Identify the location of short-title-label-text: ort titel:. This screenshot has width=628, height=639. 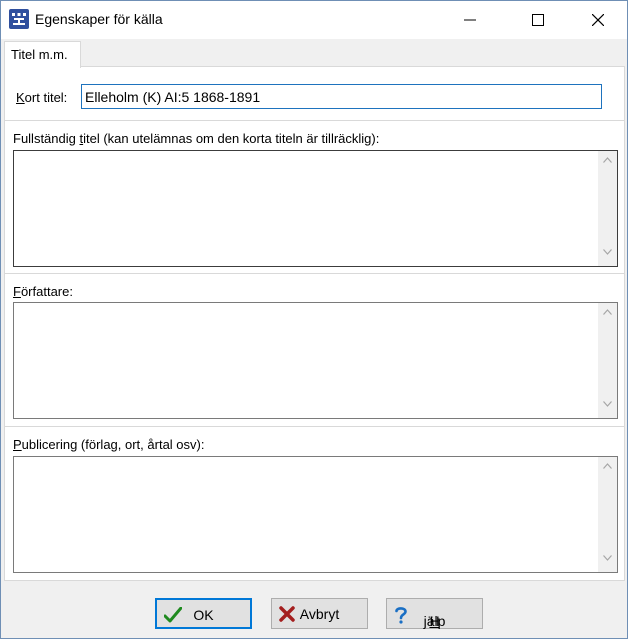
(46, 97).